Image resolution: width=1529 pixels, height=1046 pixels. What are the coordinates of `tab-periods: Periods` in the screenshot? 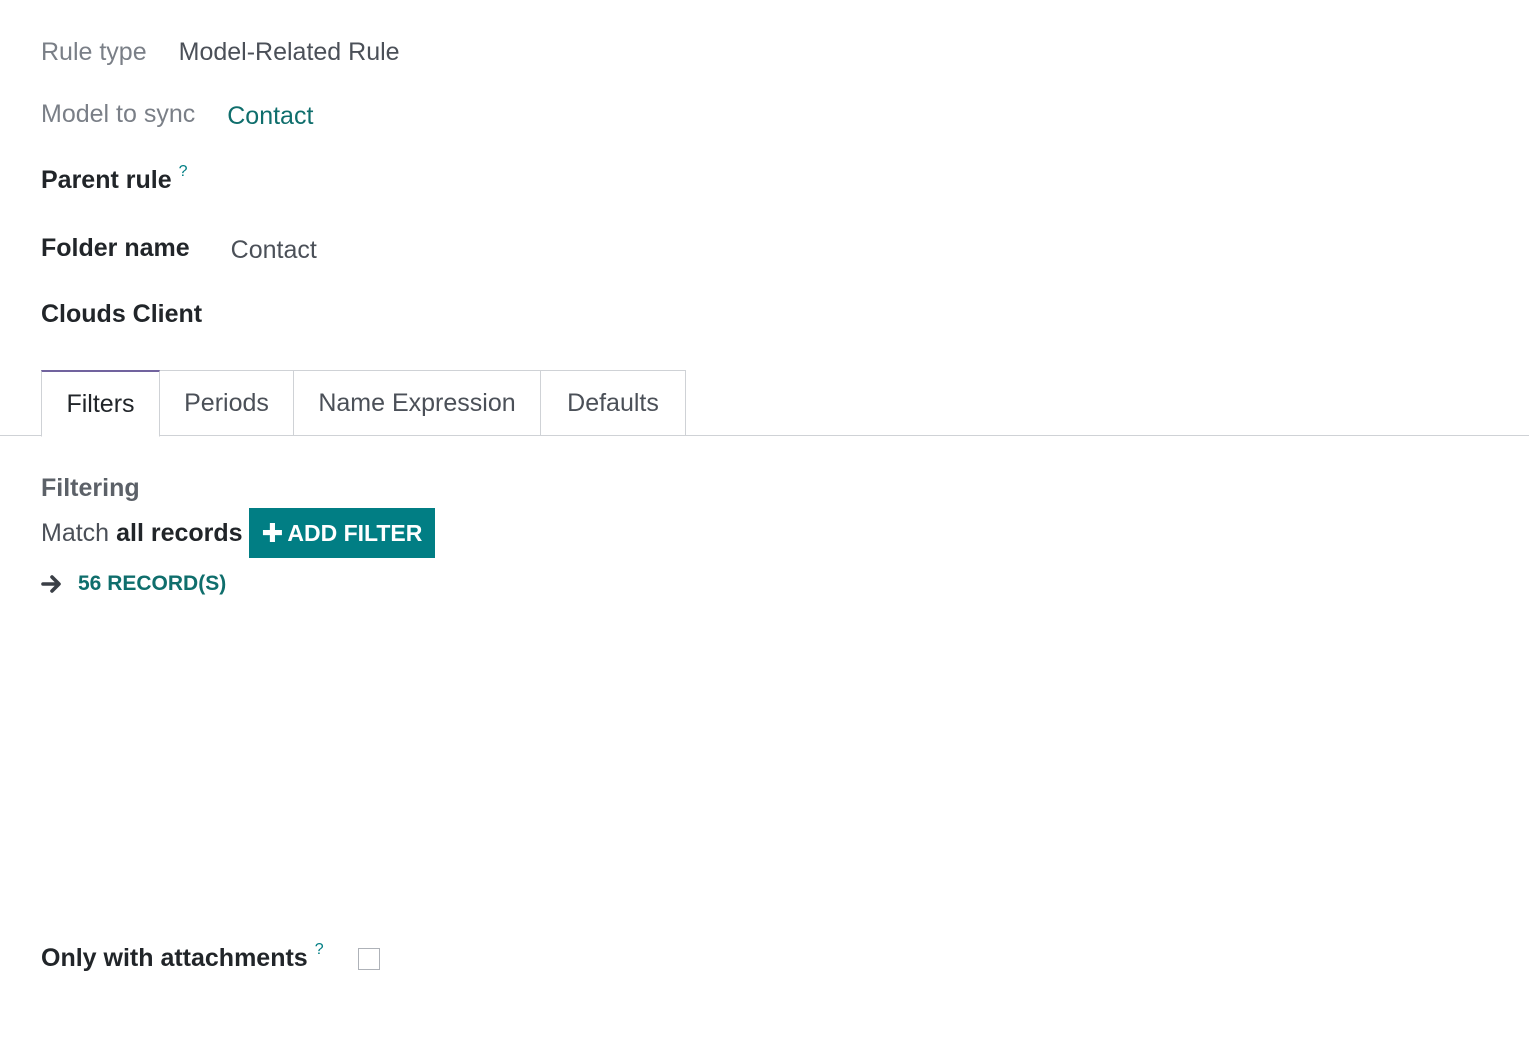 It's located at (227, 403).